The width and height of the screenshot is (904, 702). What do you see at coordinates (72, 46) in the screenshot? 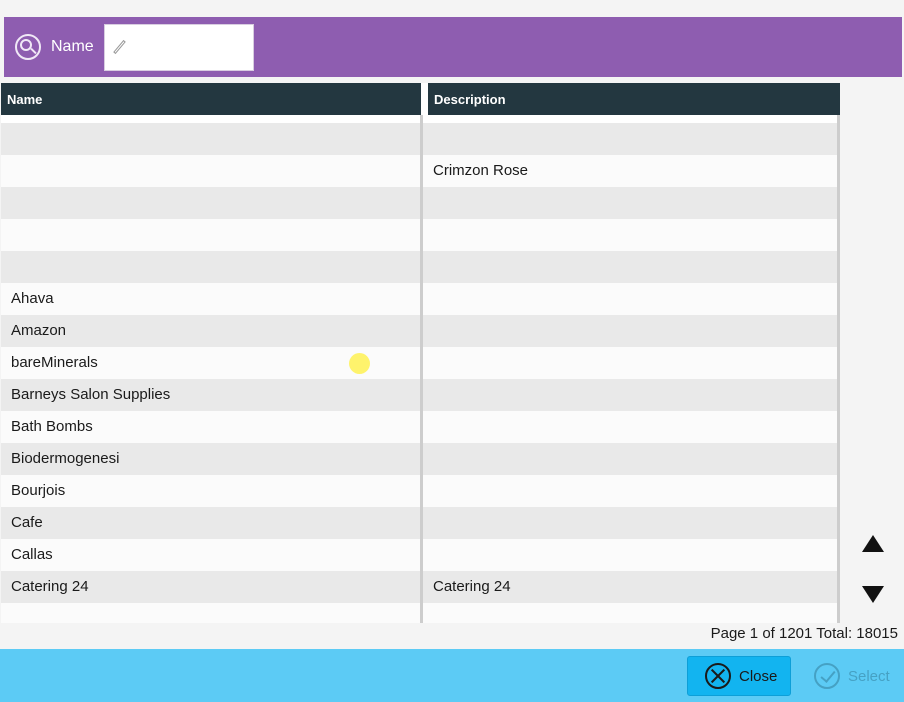
I see `search-label: Name` at bounding box center [72, 46].